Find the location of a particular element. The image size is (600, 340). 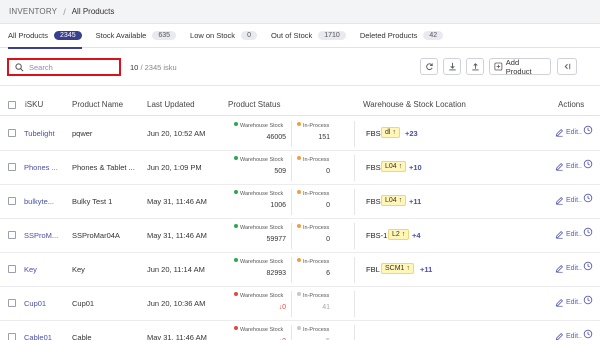

warehouse-stock-value: 1006 is located at coordinates (278, 205).